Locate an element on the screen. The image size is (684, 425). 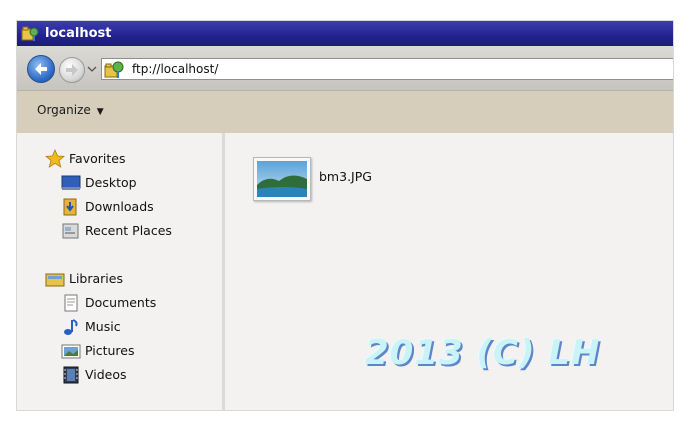
libraries-icon is located at coordinates (55, 279).